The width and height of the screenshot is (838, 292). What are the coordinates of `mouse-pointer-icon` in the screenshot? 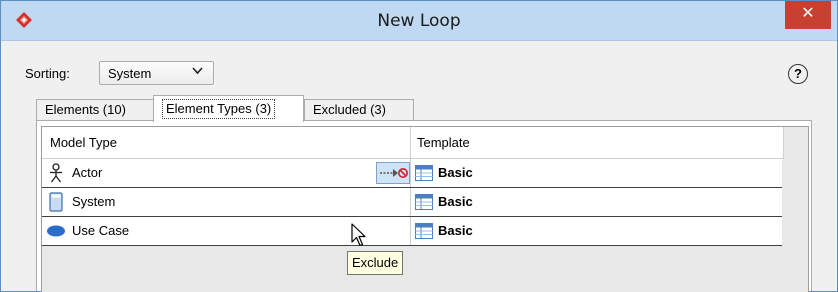 It's located at (358, 235).